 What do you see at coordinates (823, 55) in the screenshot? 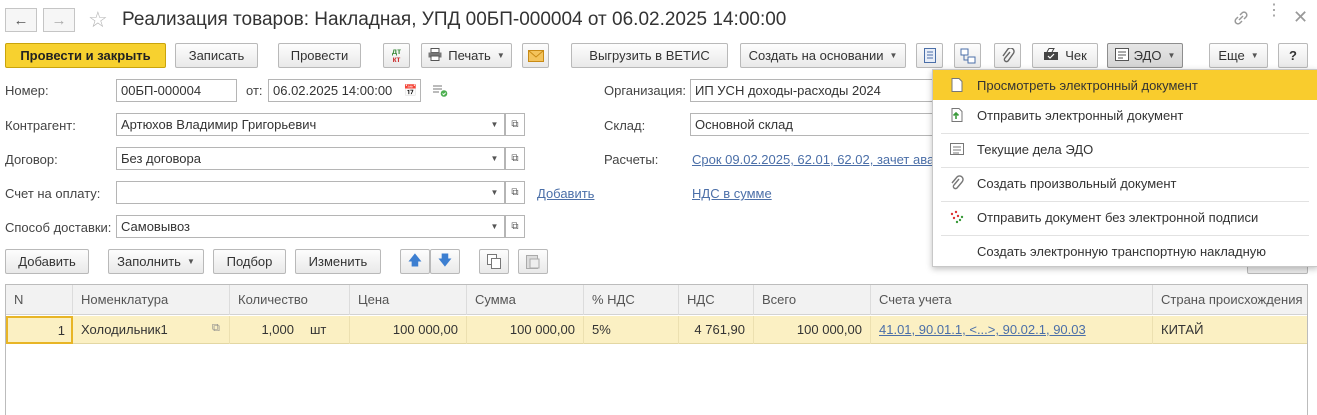
I see `create-based-on-button: Создать на основании ▼` at bounding box center [823, 55].